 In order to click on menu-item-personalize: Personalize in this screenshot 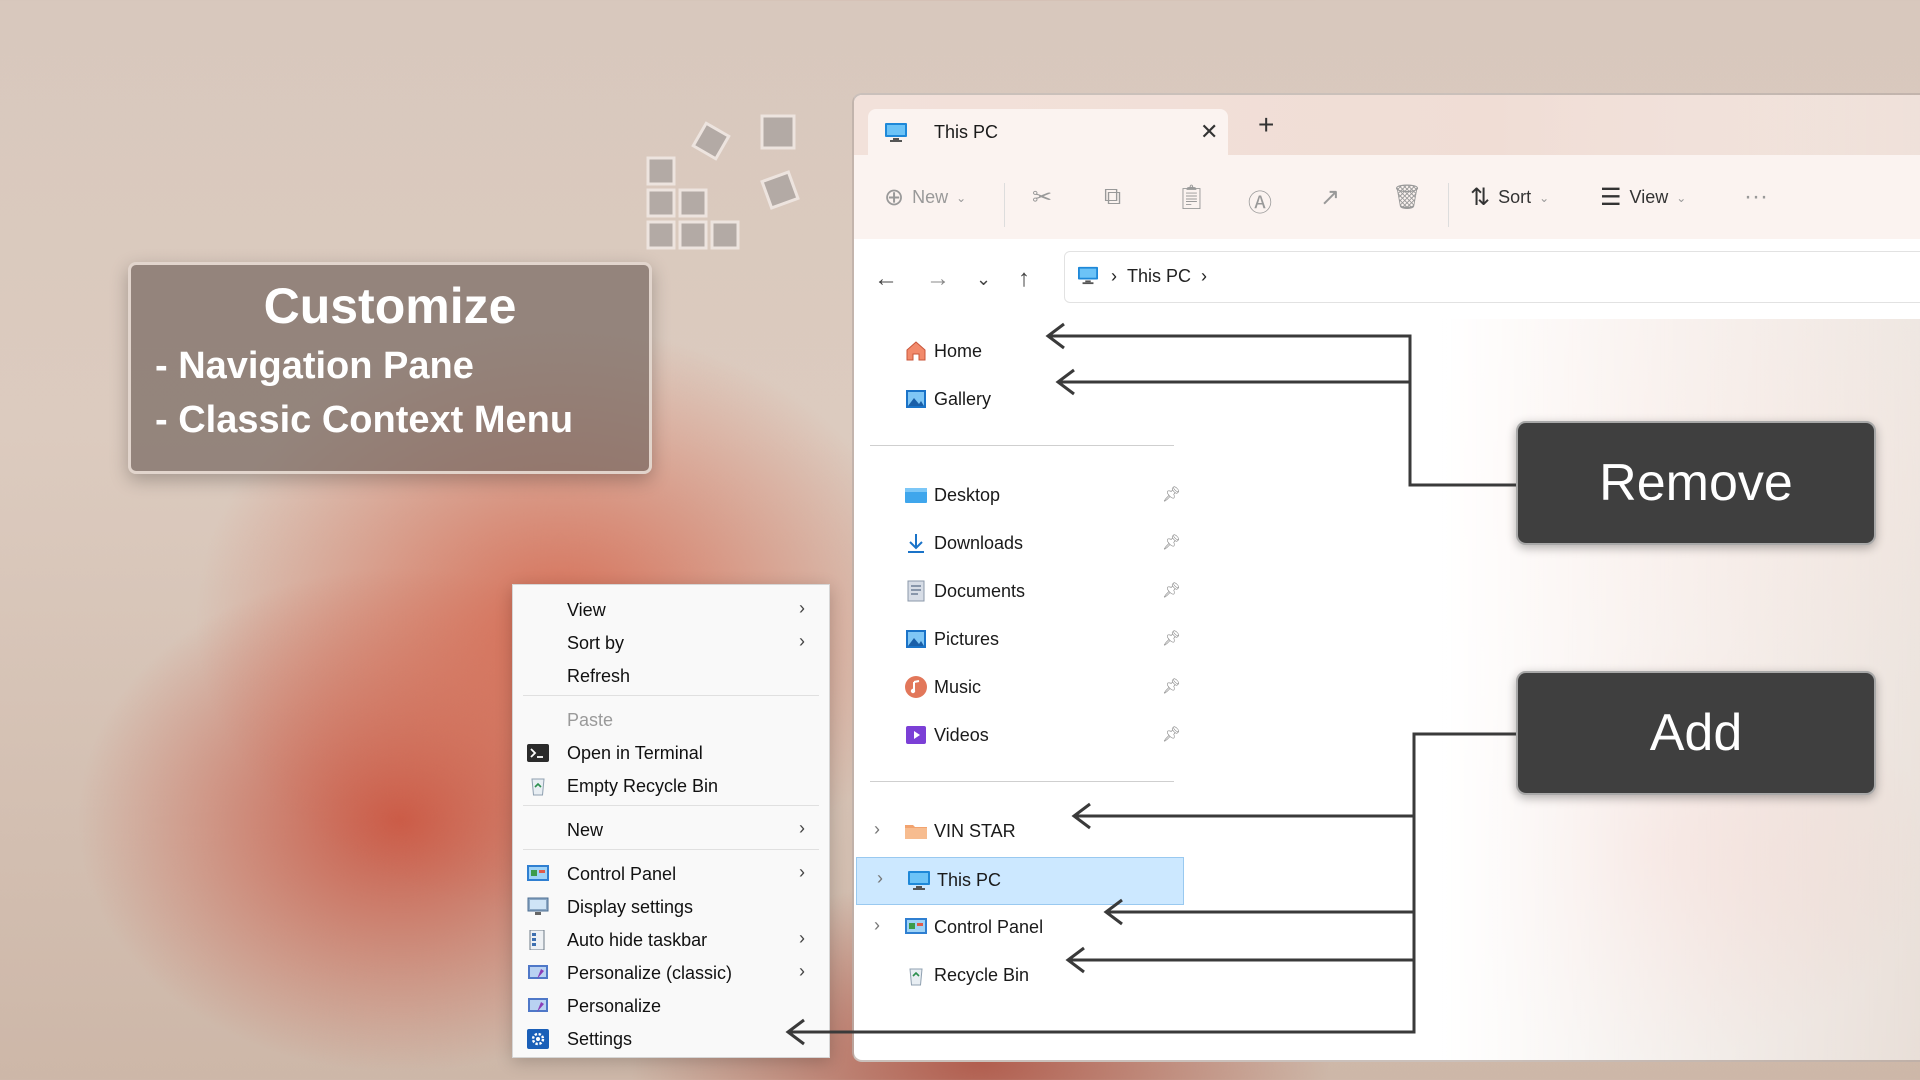, I will do `click(671, 1005)`.